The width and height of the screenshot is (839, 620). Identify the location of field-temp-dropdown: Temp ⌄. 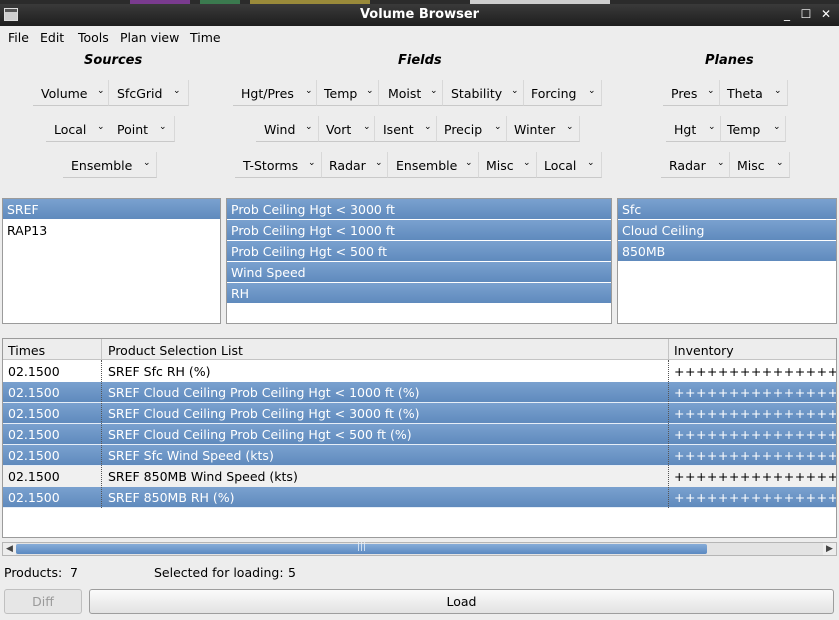
(348, 93).